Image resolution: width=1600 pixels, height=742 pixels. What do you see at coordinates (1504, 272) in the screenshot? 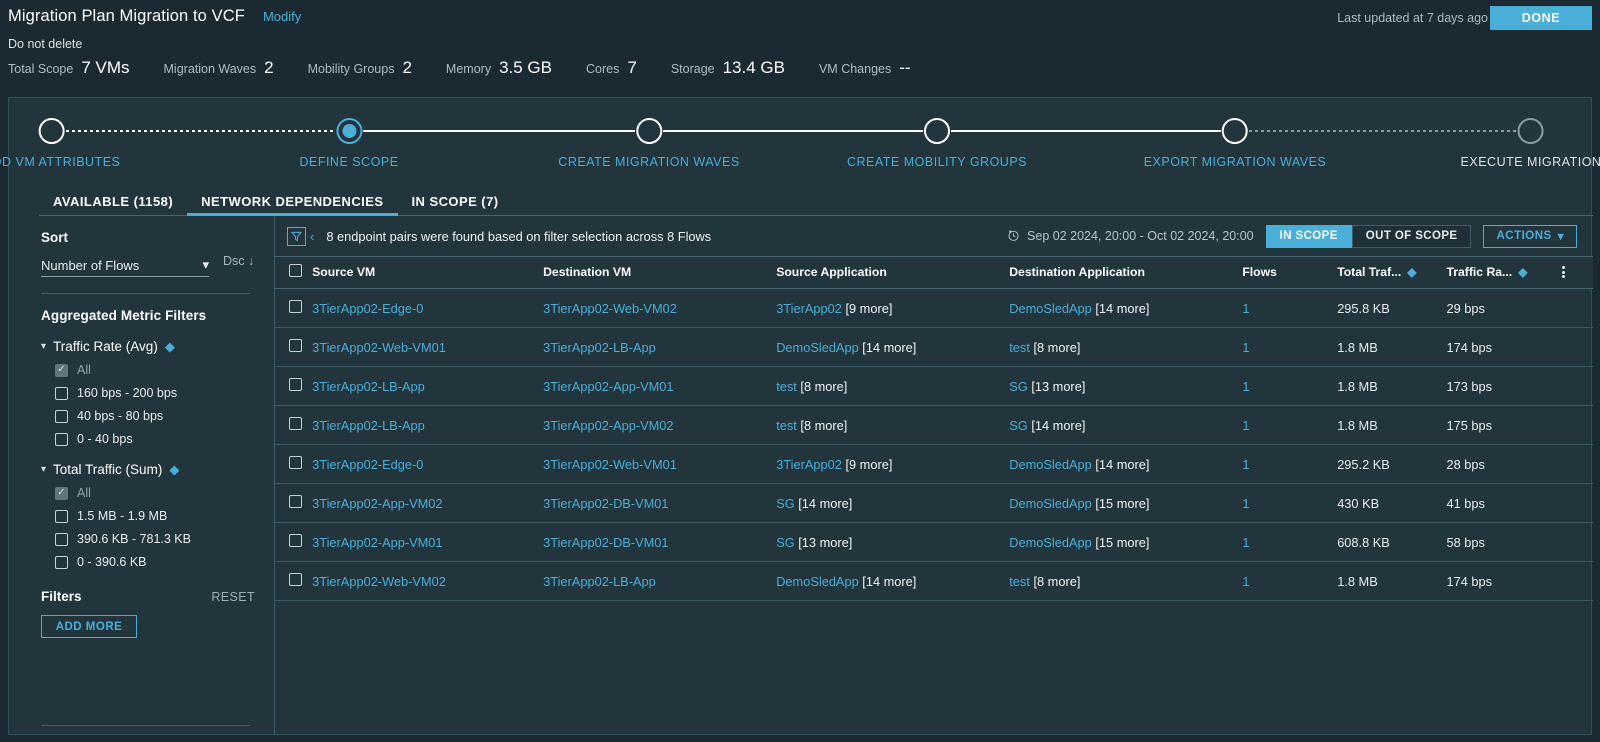
I see `column-header-traffic-rate: Traffic Ra... ◆` at bounding box center [1504, 272].